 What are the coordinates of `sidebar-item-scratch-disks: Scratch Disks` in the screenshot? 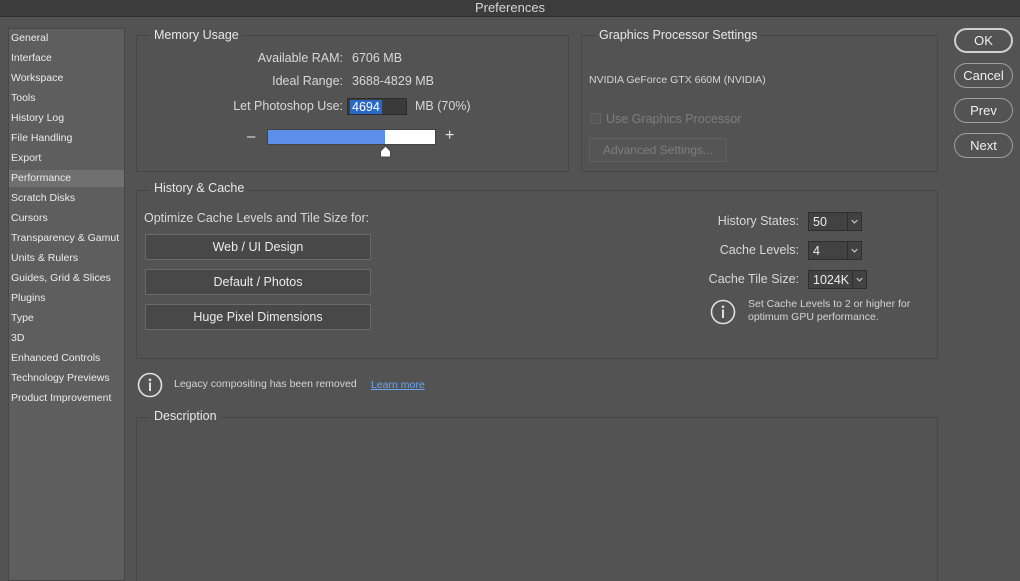 It's located at (66, 198).